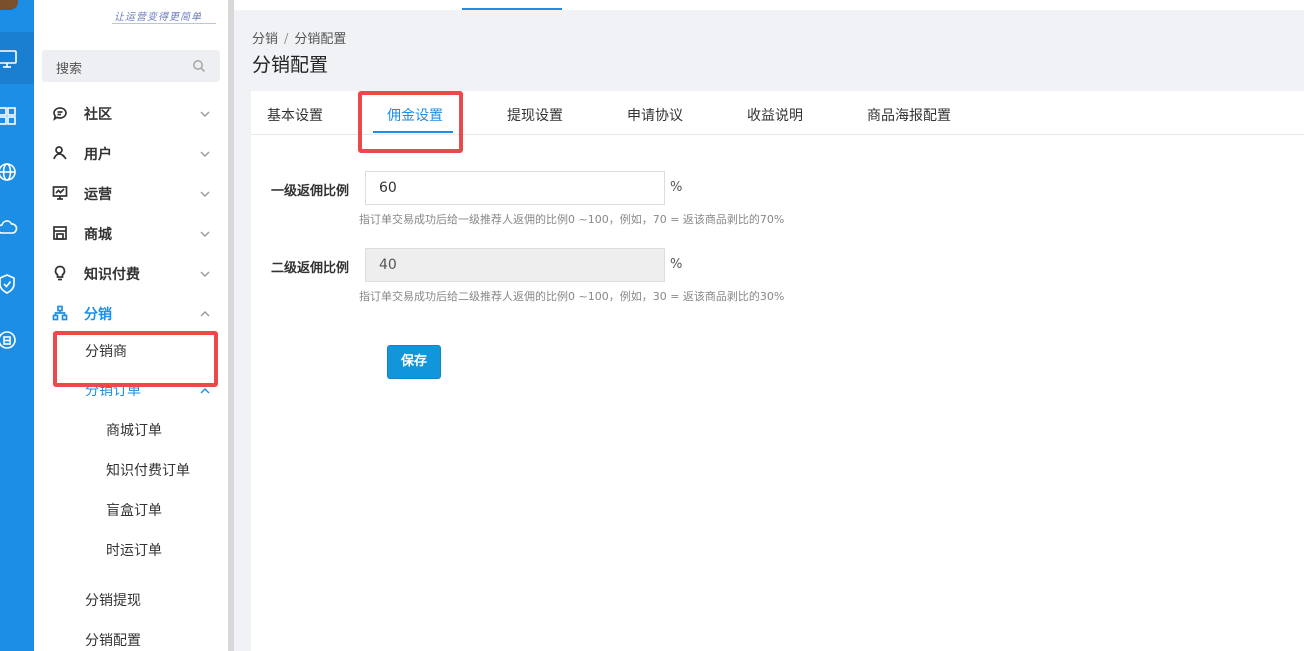  Describe the element at coordinates (98, 235) in the screenshot. I see `sidebar-item-label: 商城` at that location.